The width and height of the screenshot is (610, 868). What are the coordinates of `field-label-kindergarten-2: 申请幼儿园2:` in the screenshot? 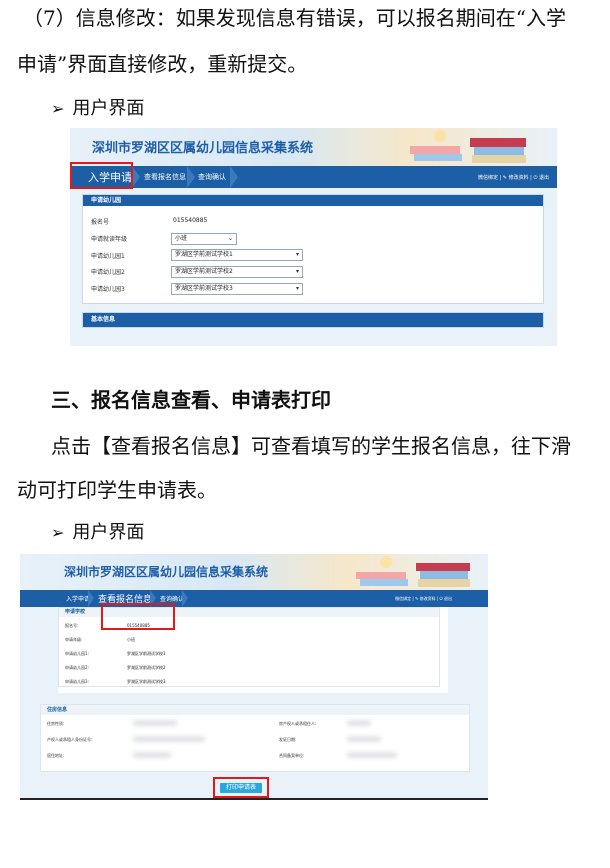 It's located at (77, 667).